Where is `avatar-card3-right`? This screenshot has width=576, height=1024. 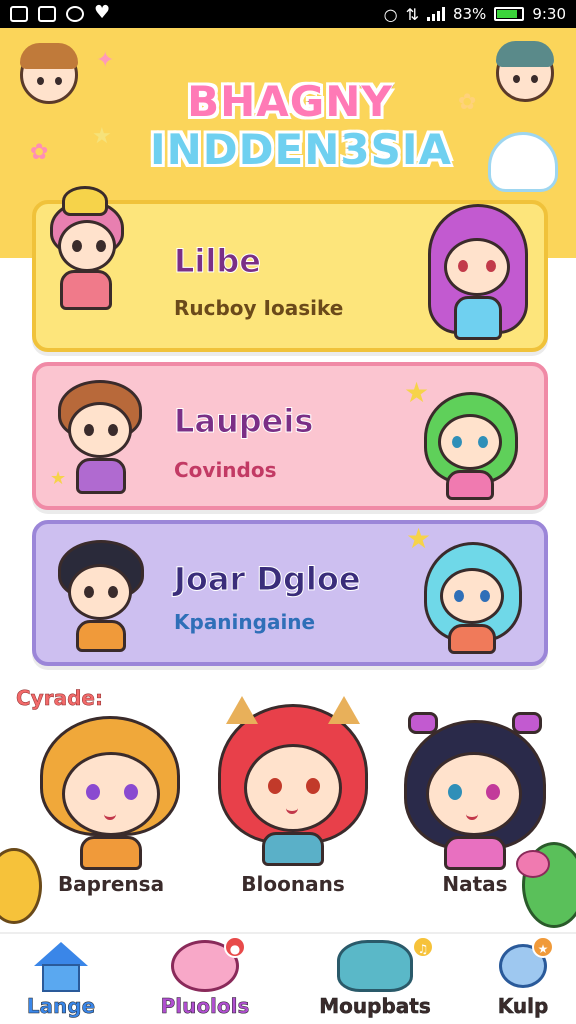
avatar-card3-right is located at coordinates (475, 600).